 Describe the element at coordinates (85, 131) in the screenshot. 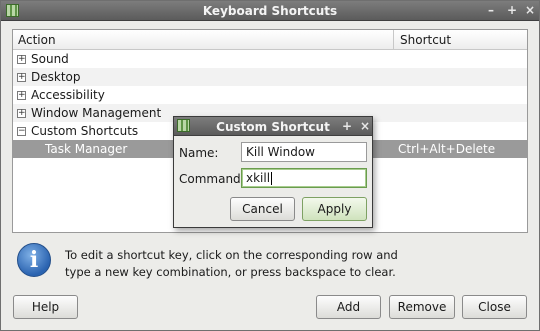

I see `row-label: Custom Shortcuts` at that location.